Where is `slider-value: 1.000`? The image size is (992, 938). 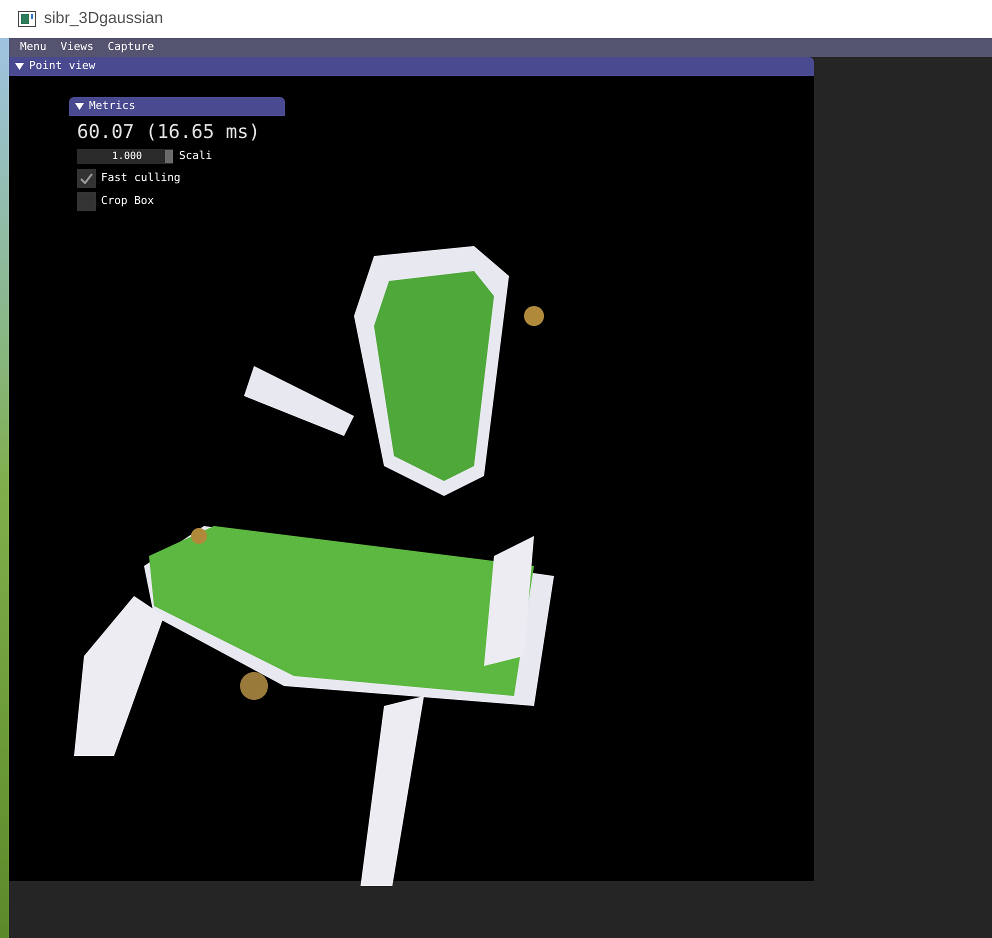
slider-value: 1.000 is located at coordinates (127, 157).